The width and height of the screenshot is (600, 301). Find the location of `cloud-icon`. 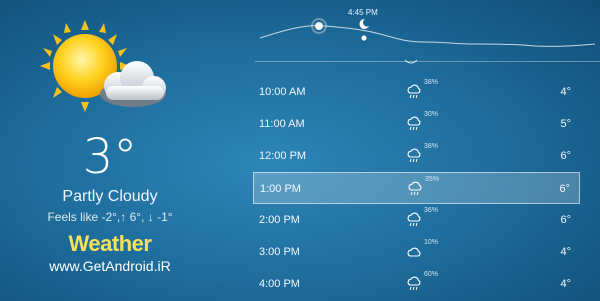

cloud-icon is located at coordinates (414, 252).